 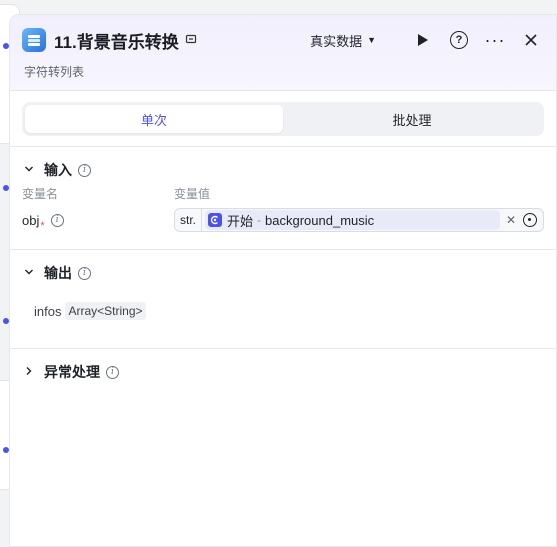 I want to click on more-button: ···, so click(x=495, y=40).